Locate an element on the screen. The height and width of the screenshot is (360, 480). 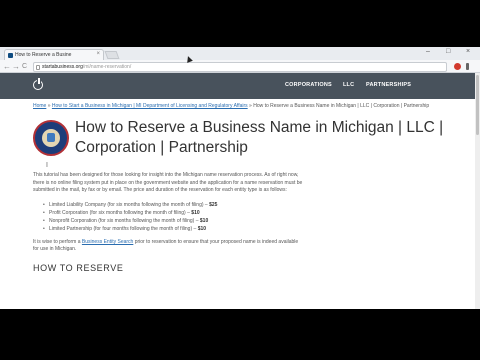
favicon-icon is located at coordinates (10, 55).